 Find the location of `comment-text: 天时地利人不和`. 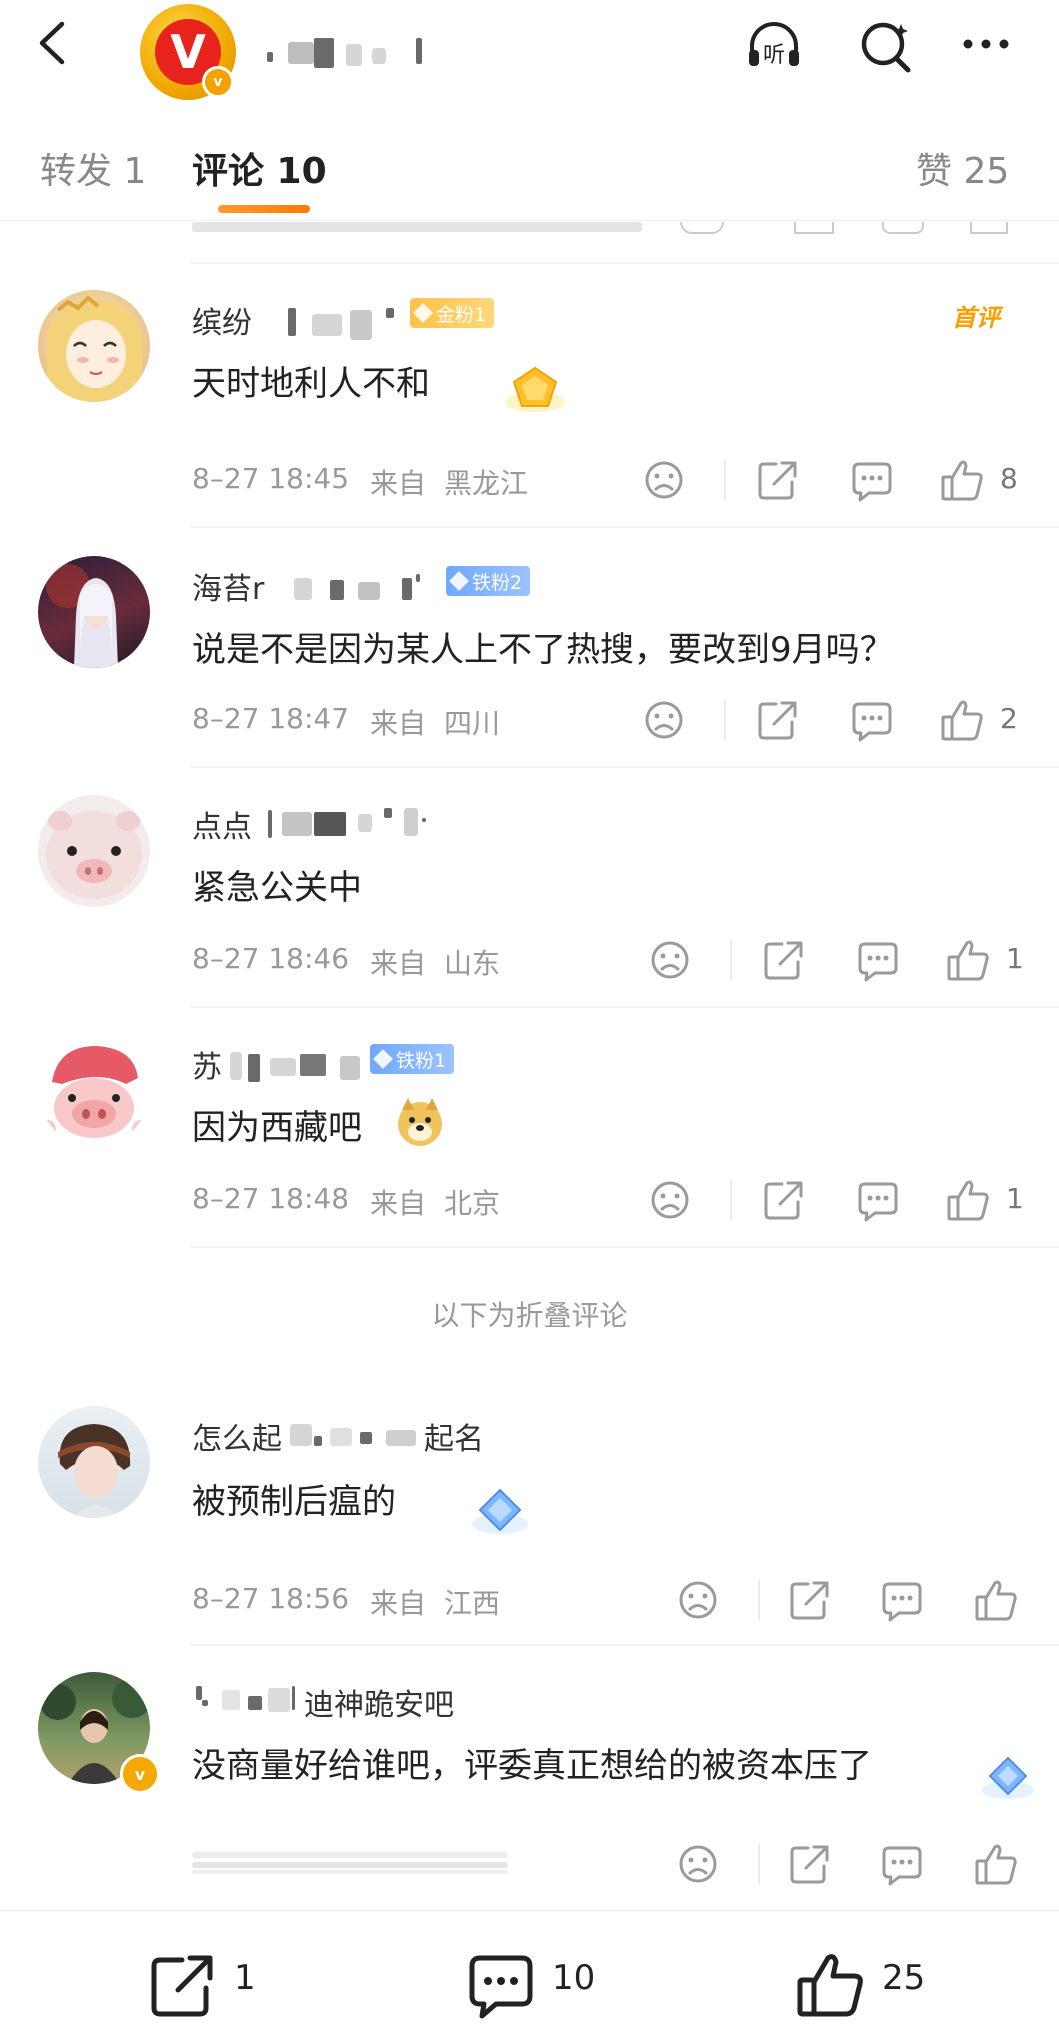

comment-text: 天时地利人不和 is located at coordinates (311, 384).